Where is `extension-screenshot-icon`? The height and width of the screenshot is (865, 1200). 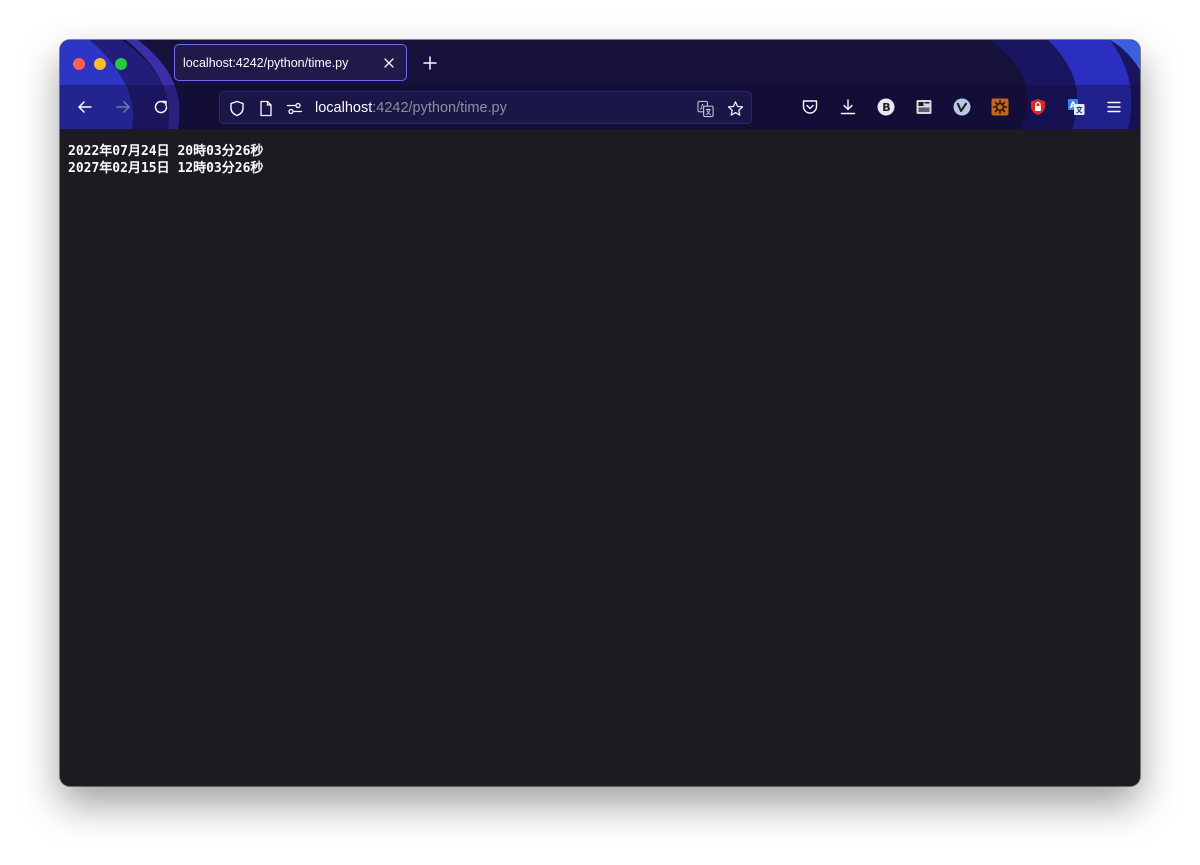 extension-screenshot-icon is located at coordinates (924, 107).